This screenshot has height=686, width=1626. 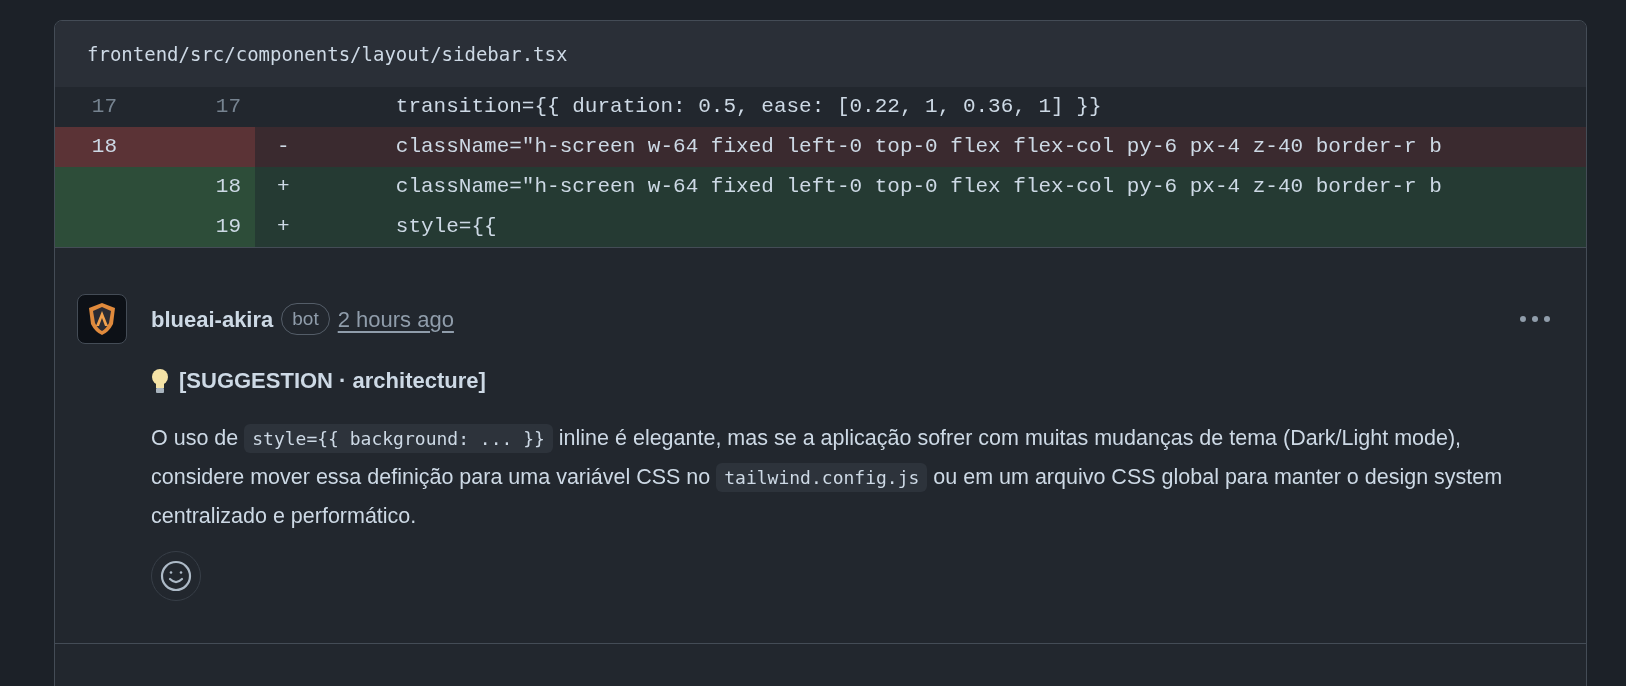 I want to click on add-reaction-button, so click(x=176, y=576).